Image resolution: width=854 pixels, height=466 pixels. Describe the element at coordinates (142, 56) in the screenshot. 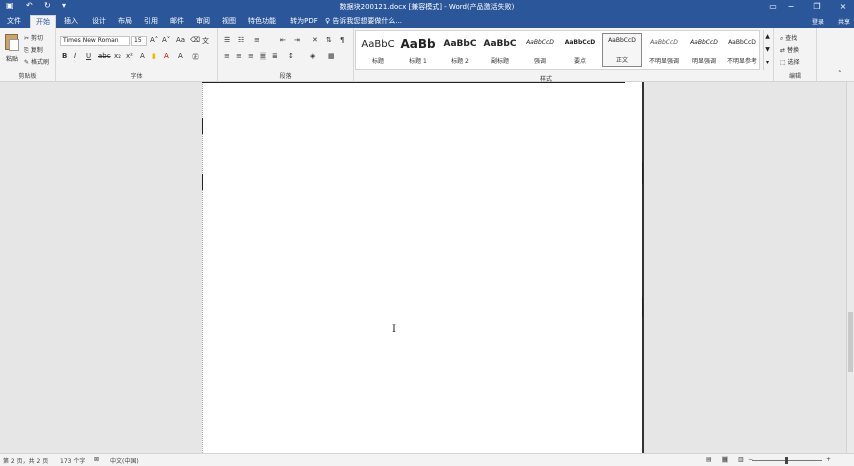

I see `text-effects-icon: A` at that location.